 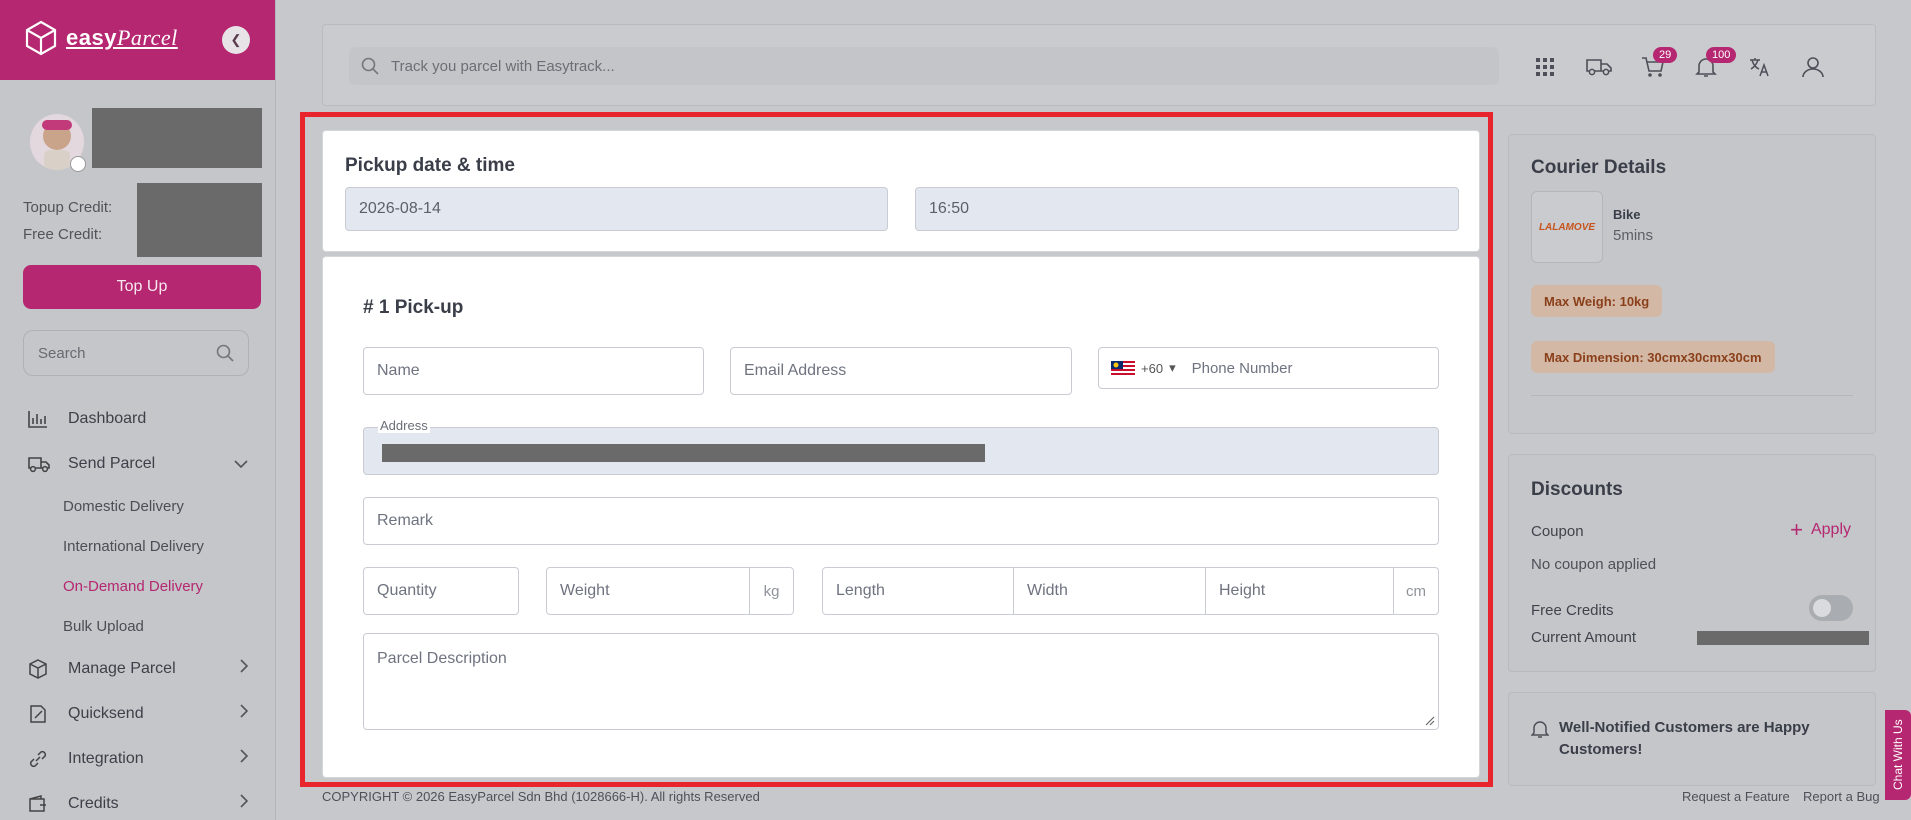 What do you see at coordinates (1759, 67) in the screenshot?
I see `translate-icon` at bounding box center [1759, 67].